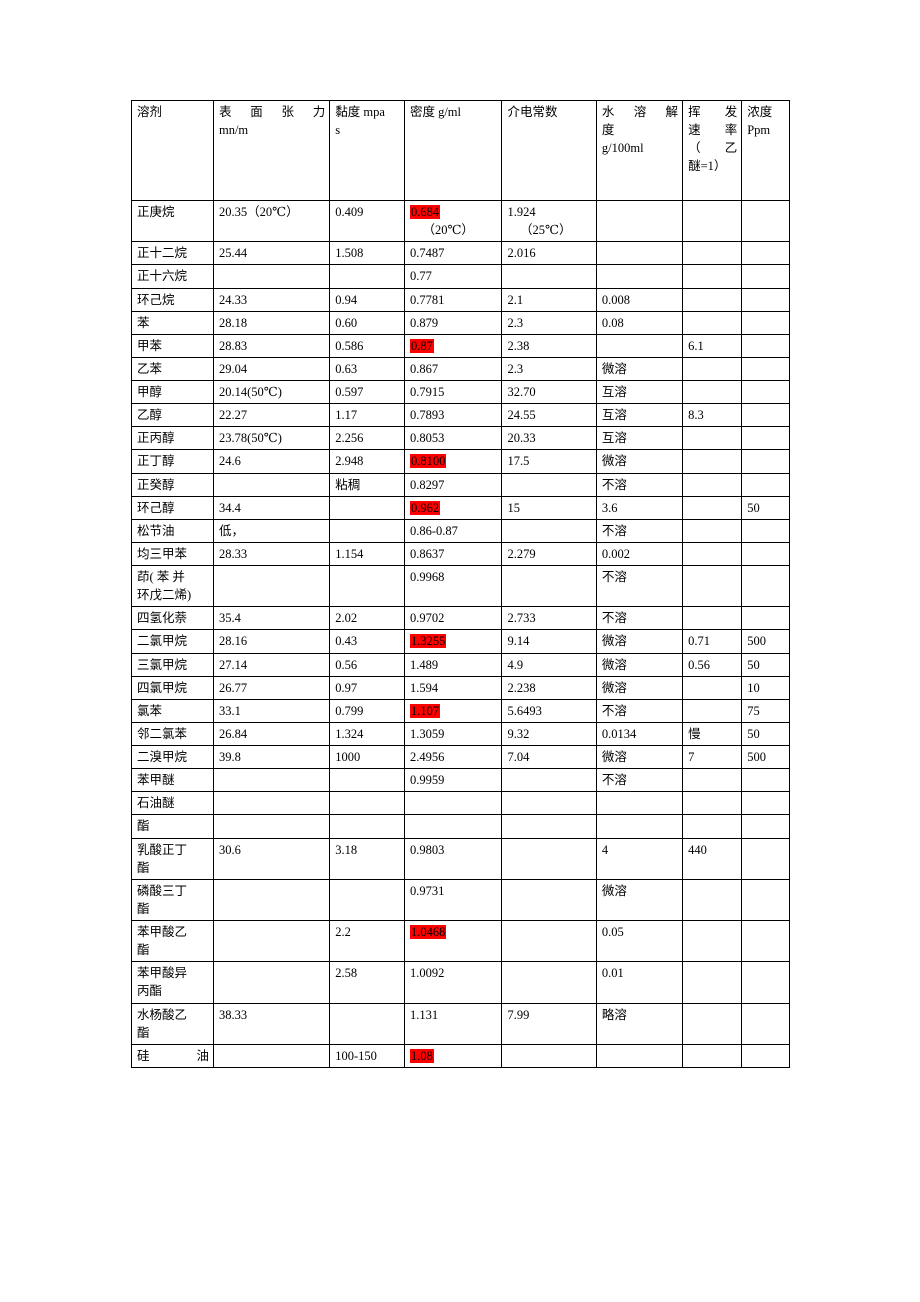 This screenshot has height=1302, width=920. I want to click on solvent-name-line: 苯甲酸乙, so click(162, 932).